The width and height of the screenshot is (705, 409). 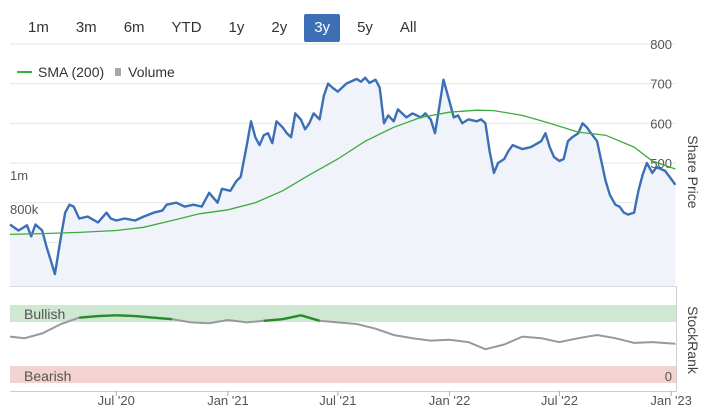 I want to click on y-axis-title: Share Price, so click(x=693, y=171).